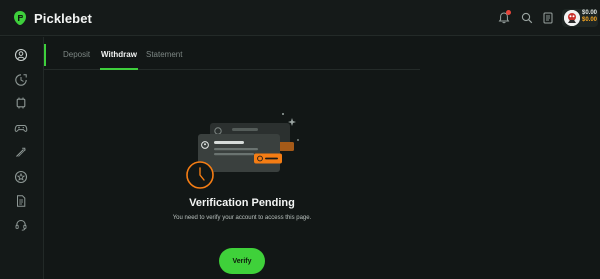 The image size is (600, 279). I want to click on active-section-indicator, so click(45, 55).